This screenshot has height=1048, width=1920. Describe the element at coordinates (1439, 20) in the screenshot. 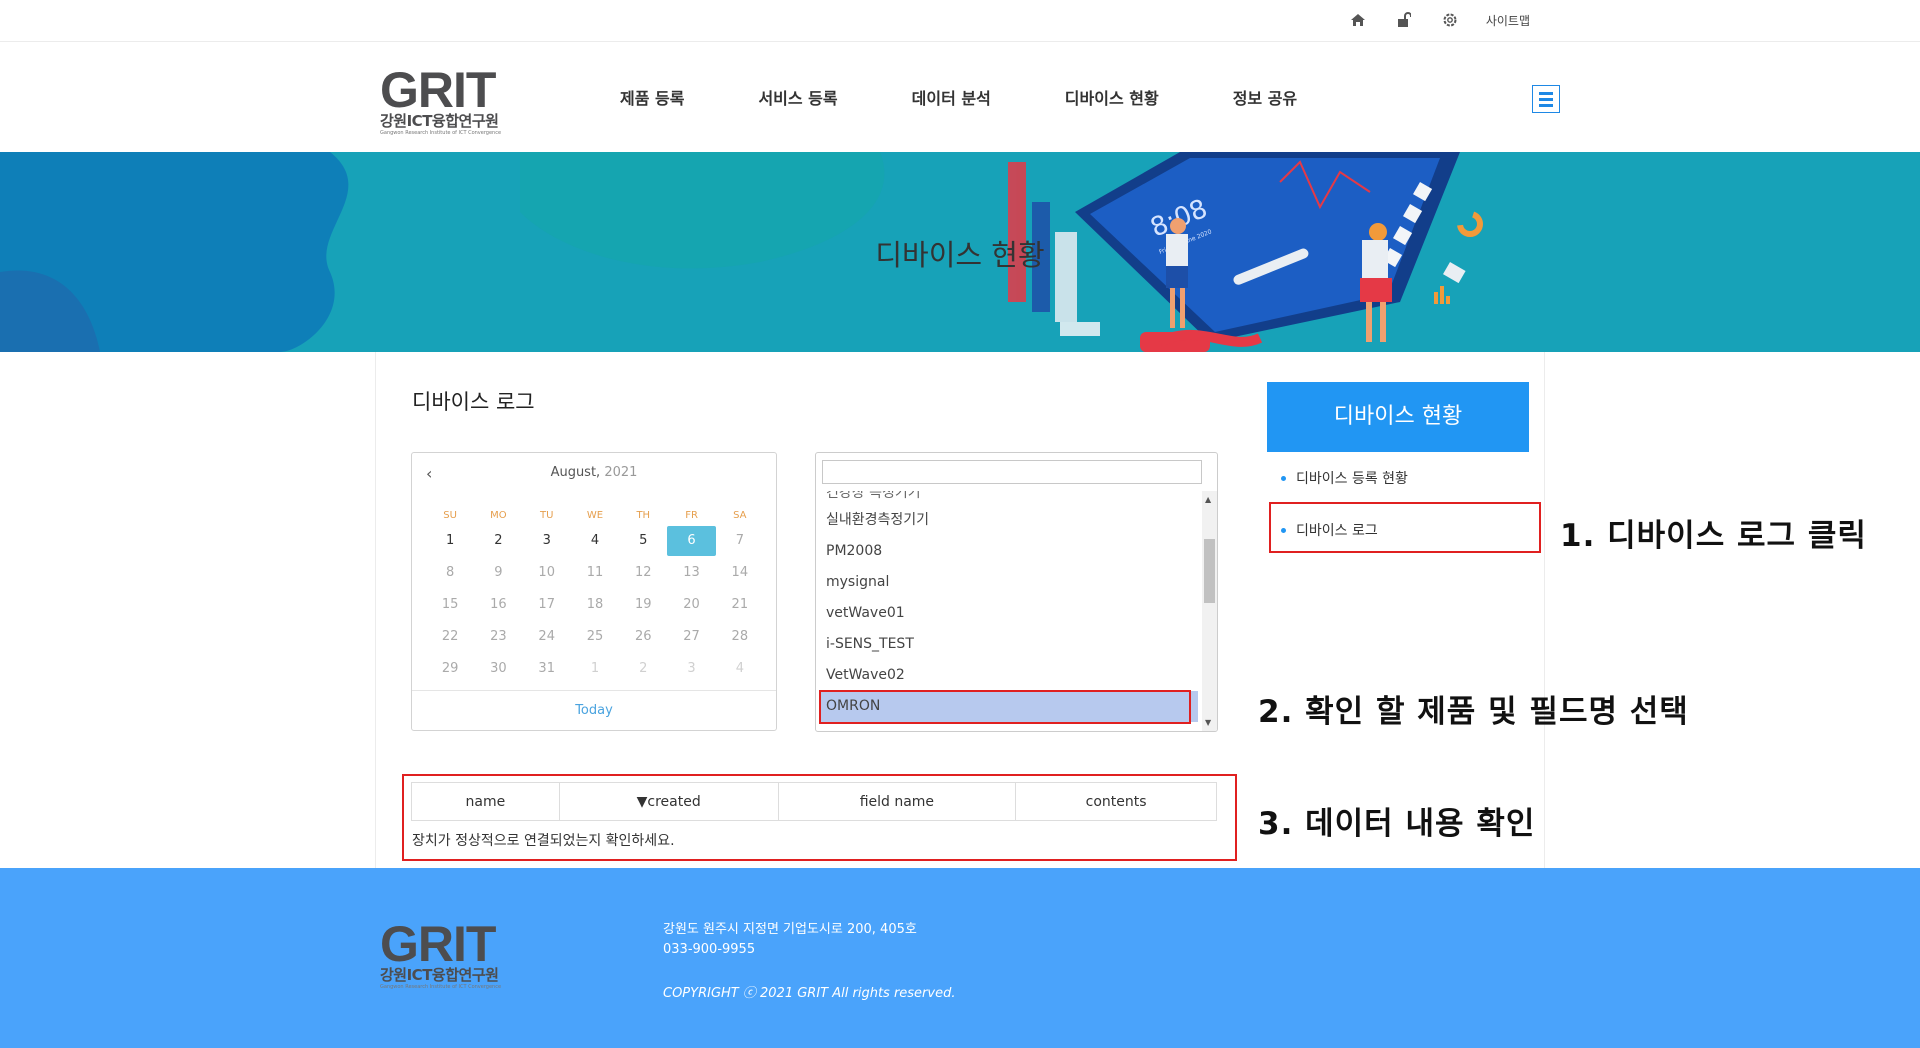

I see `utility-links: 사이트맵` at that location.